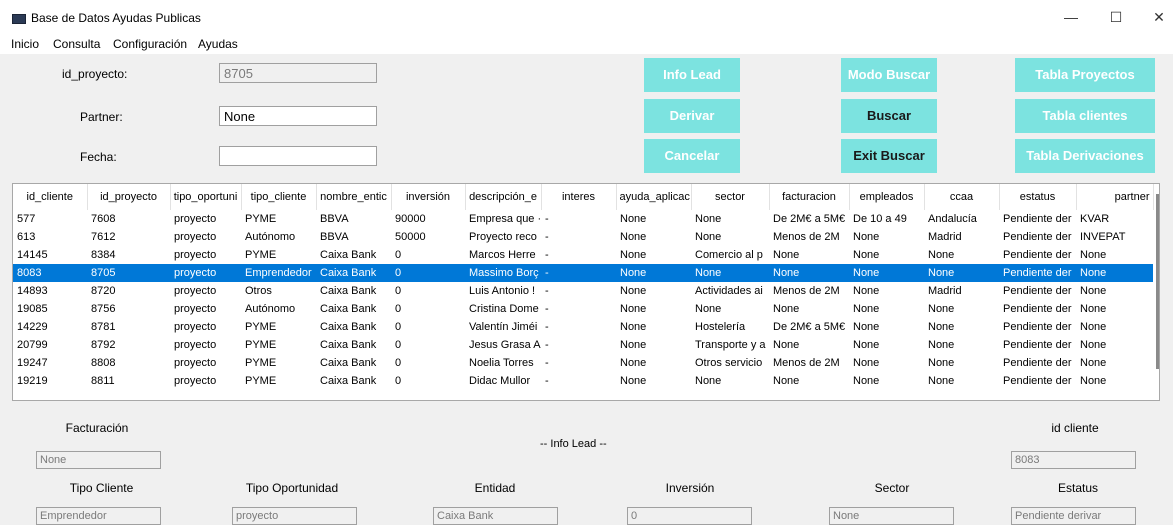  What do you see at coordinates (809, 219) in the screenshot?
I see `table-cell: De 2M€ a 5M€` at bounding box center [809, 219].